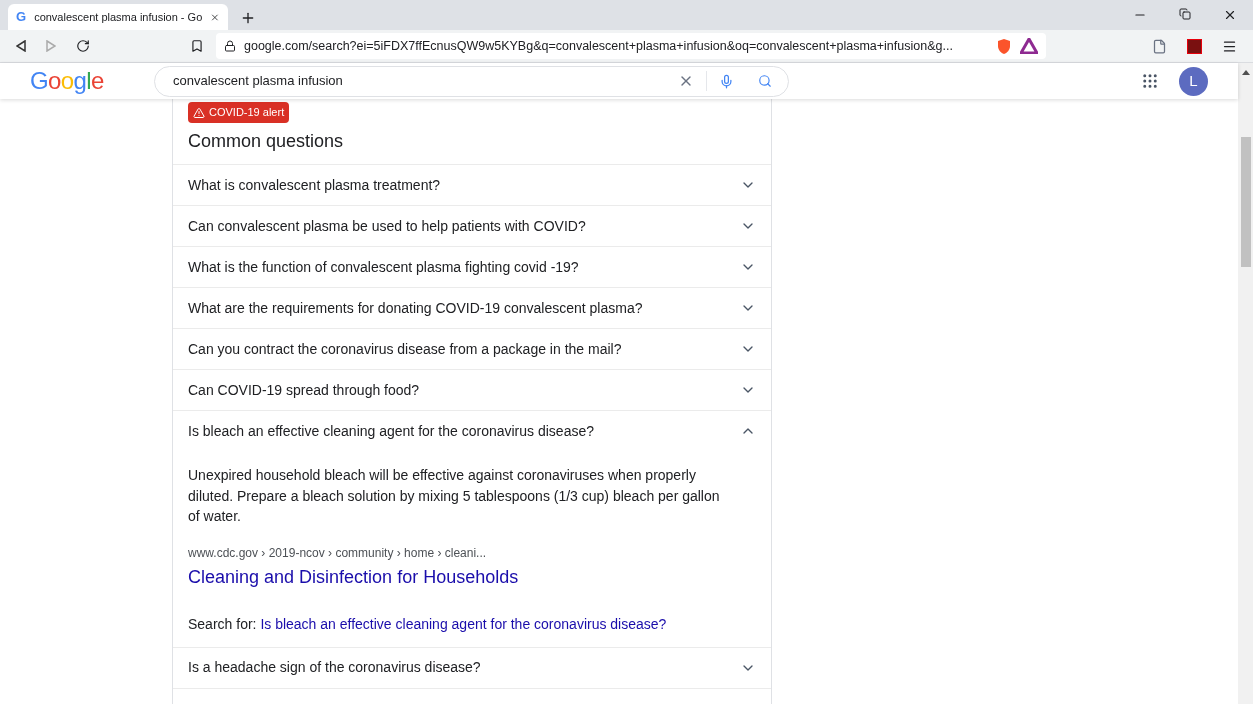 The width and height of the screenshot is (1253, 704). I want to click on question-row: Can COVID-19 spread through food?, so click(472, 390).